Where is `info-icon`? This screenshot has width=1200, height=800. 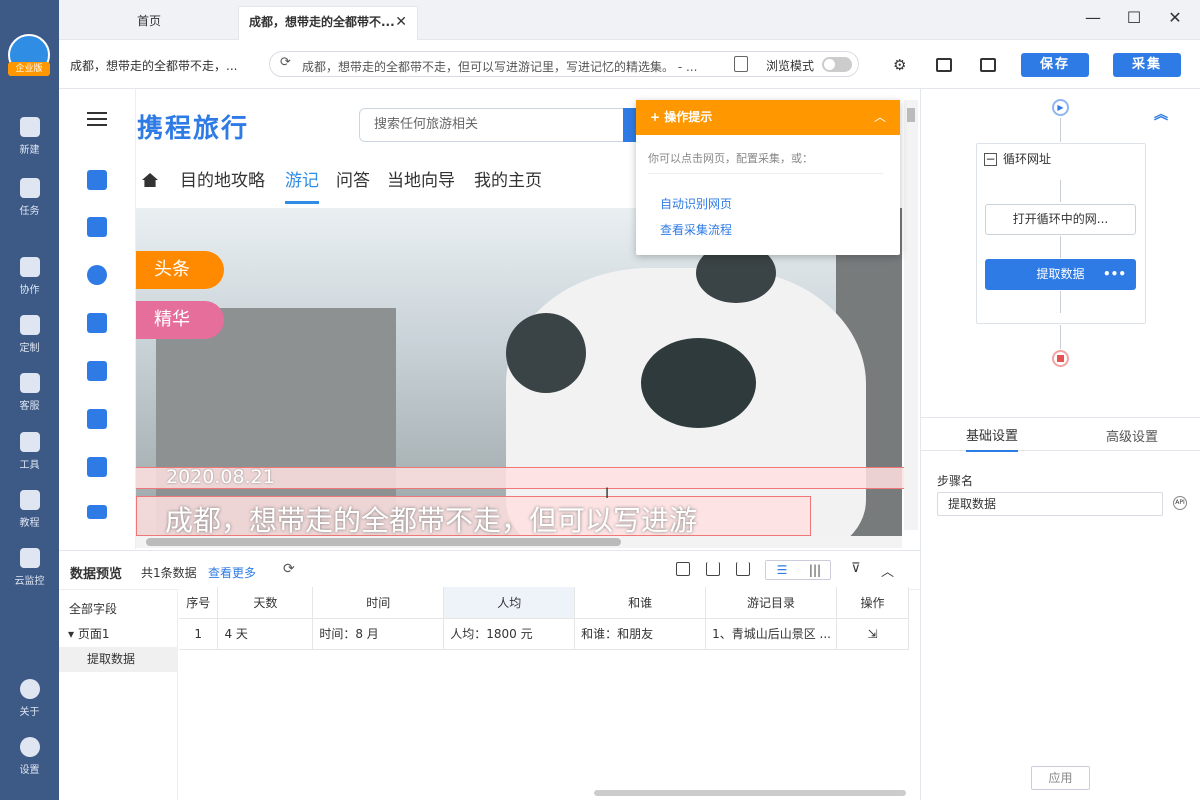 info-icon is located at coordinates (29, 689).